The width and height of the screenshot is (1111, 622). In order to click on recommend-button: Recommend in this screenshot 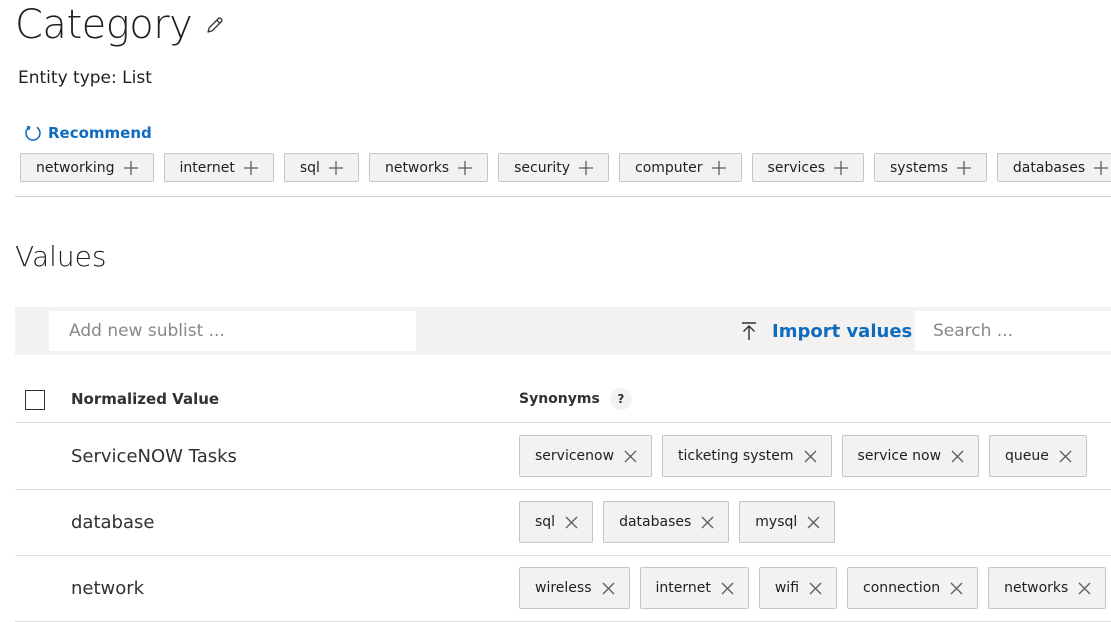, I will do `click(88, 133)`.